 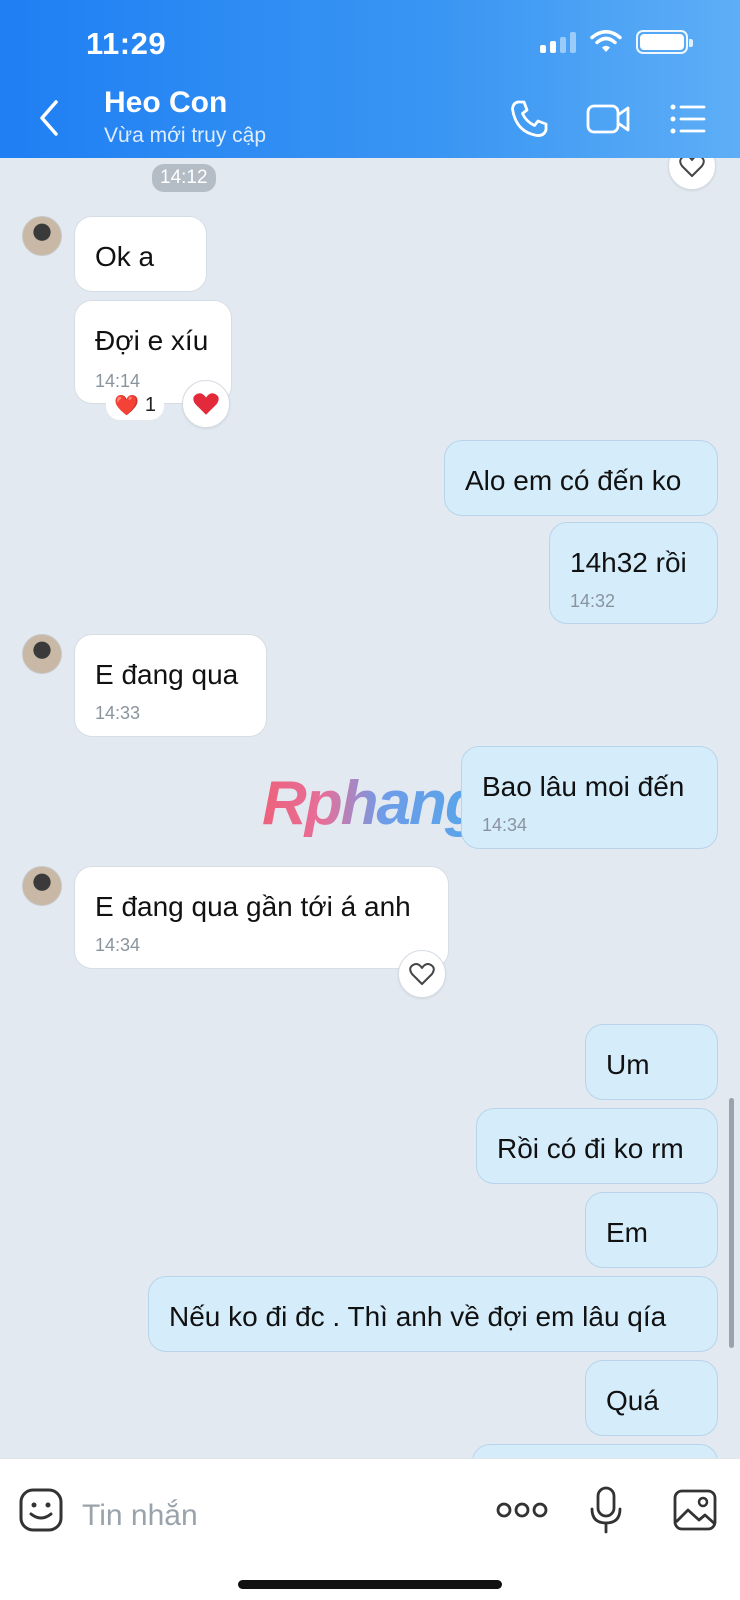 What do you see at coordinates (167, 674) in the screenshot?
I see `message-text: E đang qua` at bounding box center [167, 674].